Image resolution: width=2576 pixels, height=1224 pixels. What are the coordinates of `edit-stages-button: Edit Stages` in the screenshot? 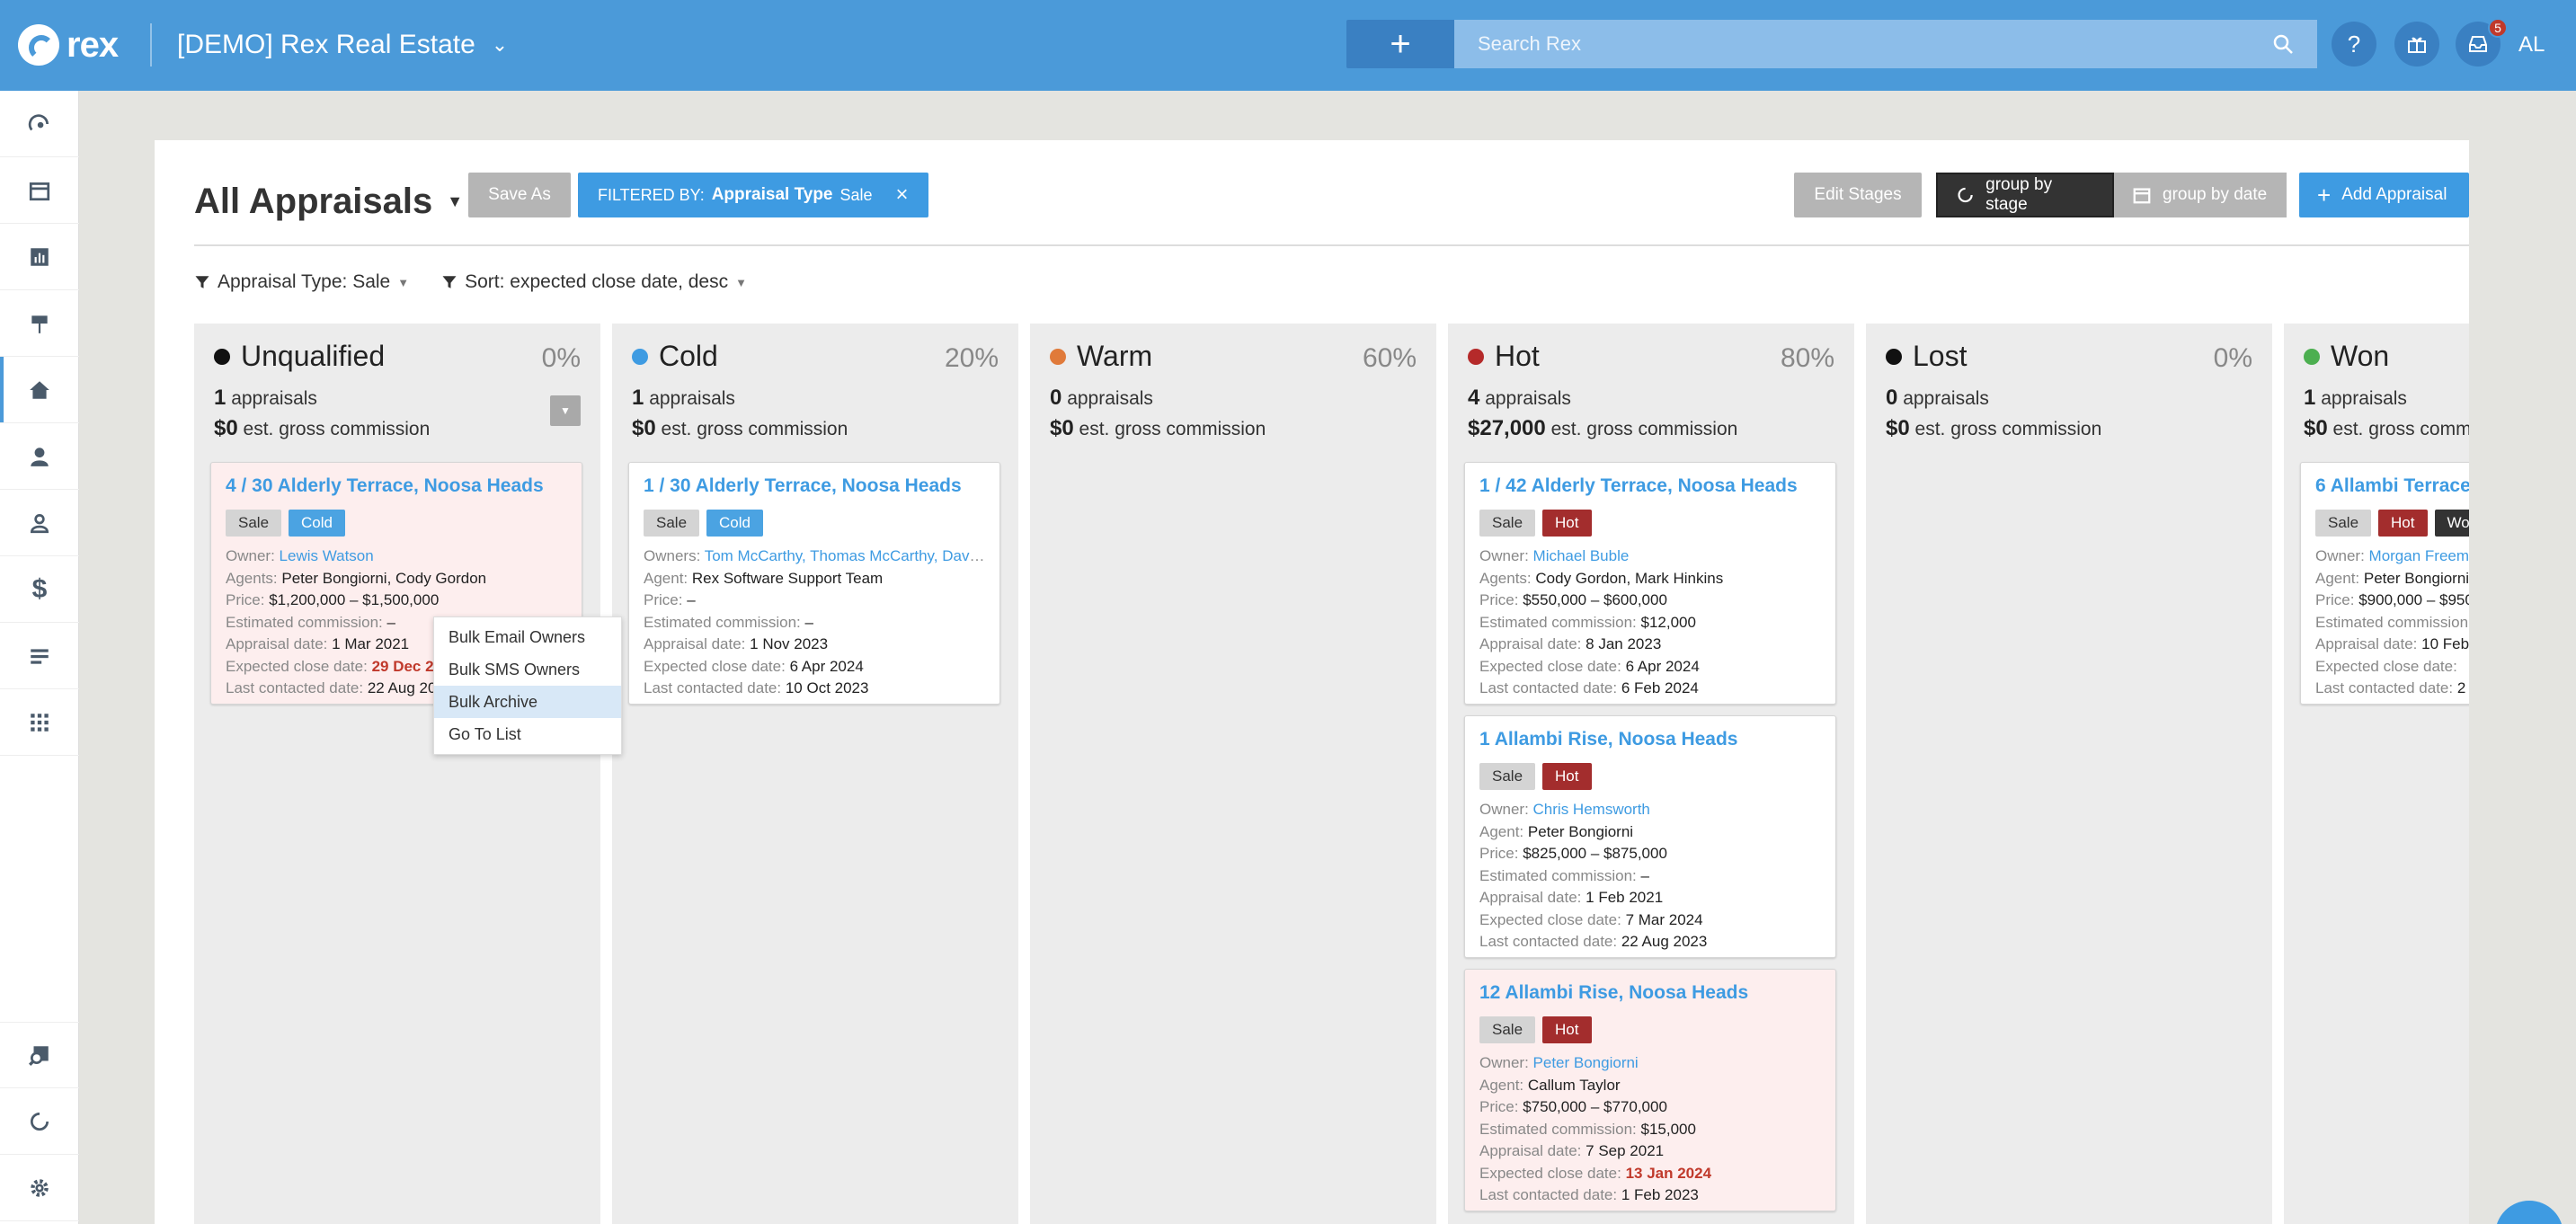 It's located at (1858, 195).